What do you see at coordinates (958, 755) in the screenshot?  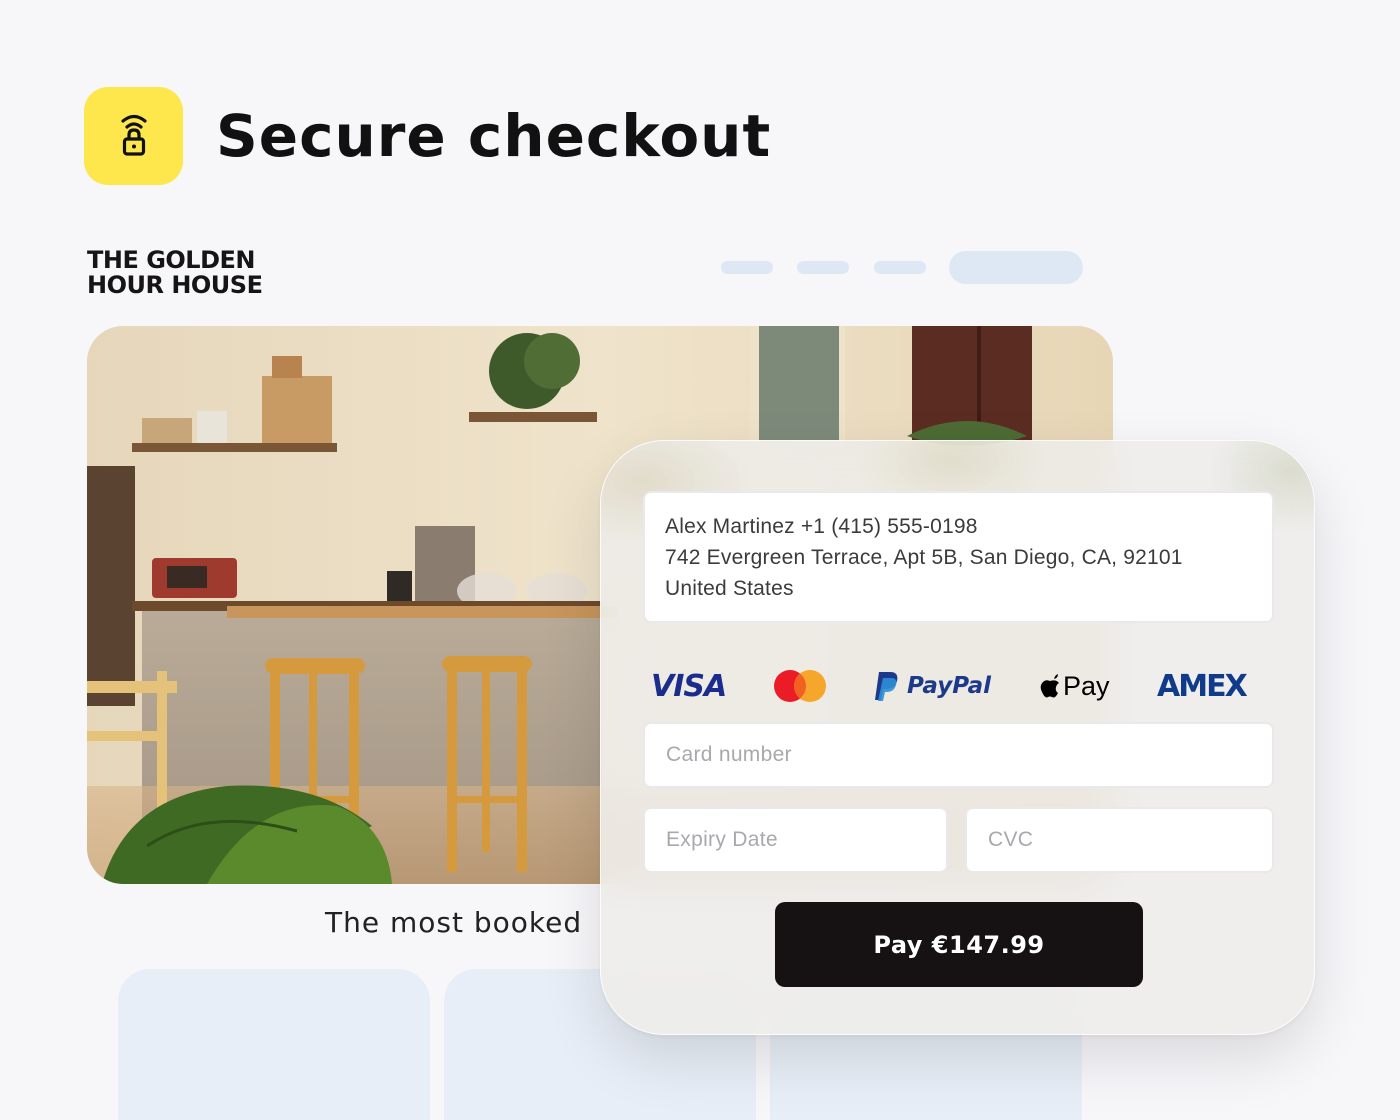 I see `card-number-input: Card number` at bounding box center [958, 755].